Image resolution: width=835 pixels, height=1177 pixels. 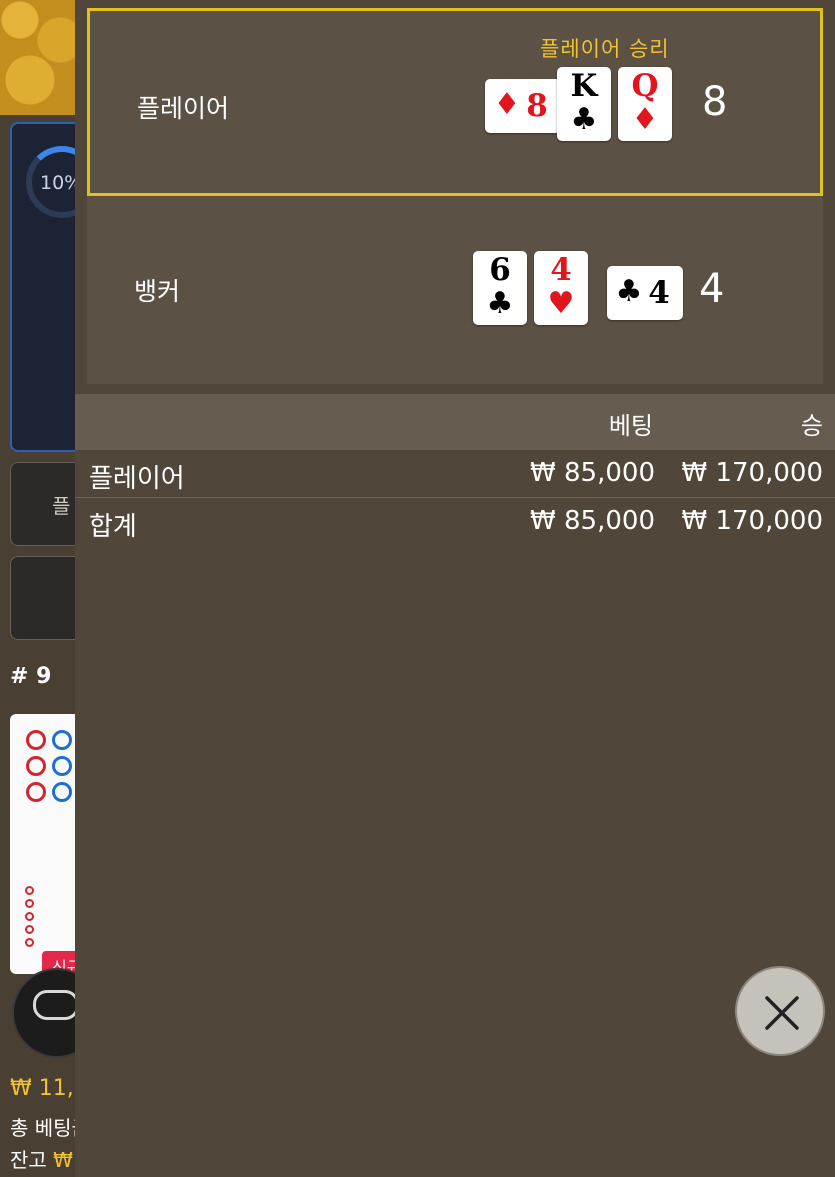 I want to click on player-score: 8, so click(x=715, y=102).